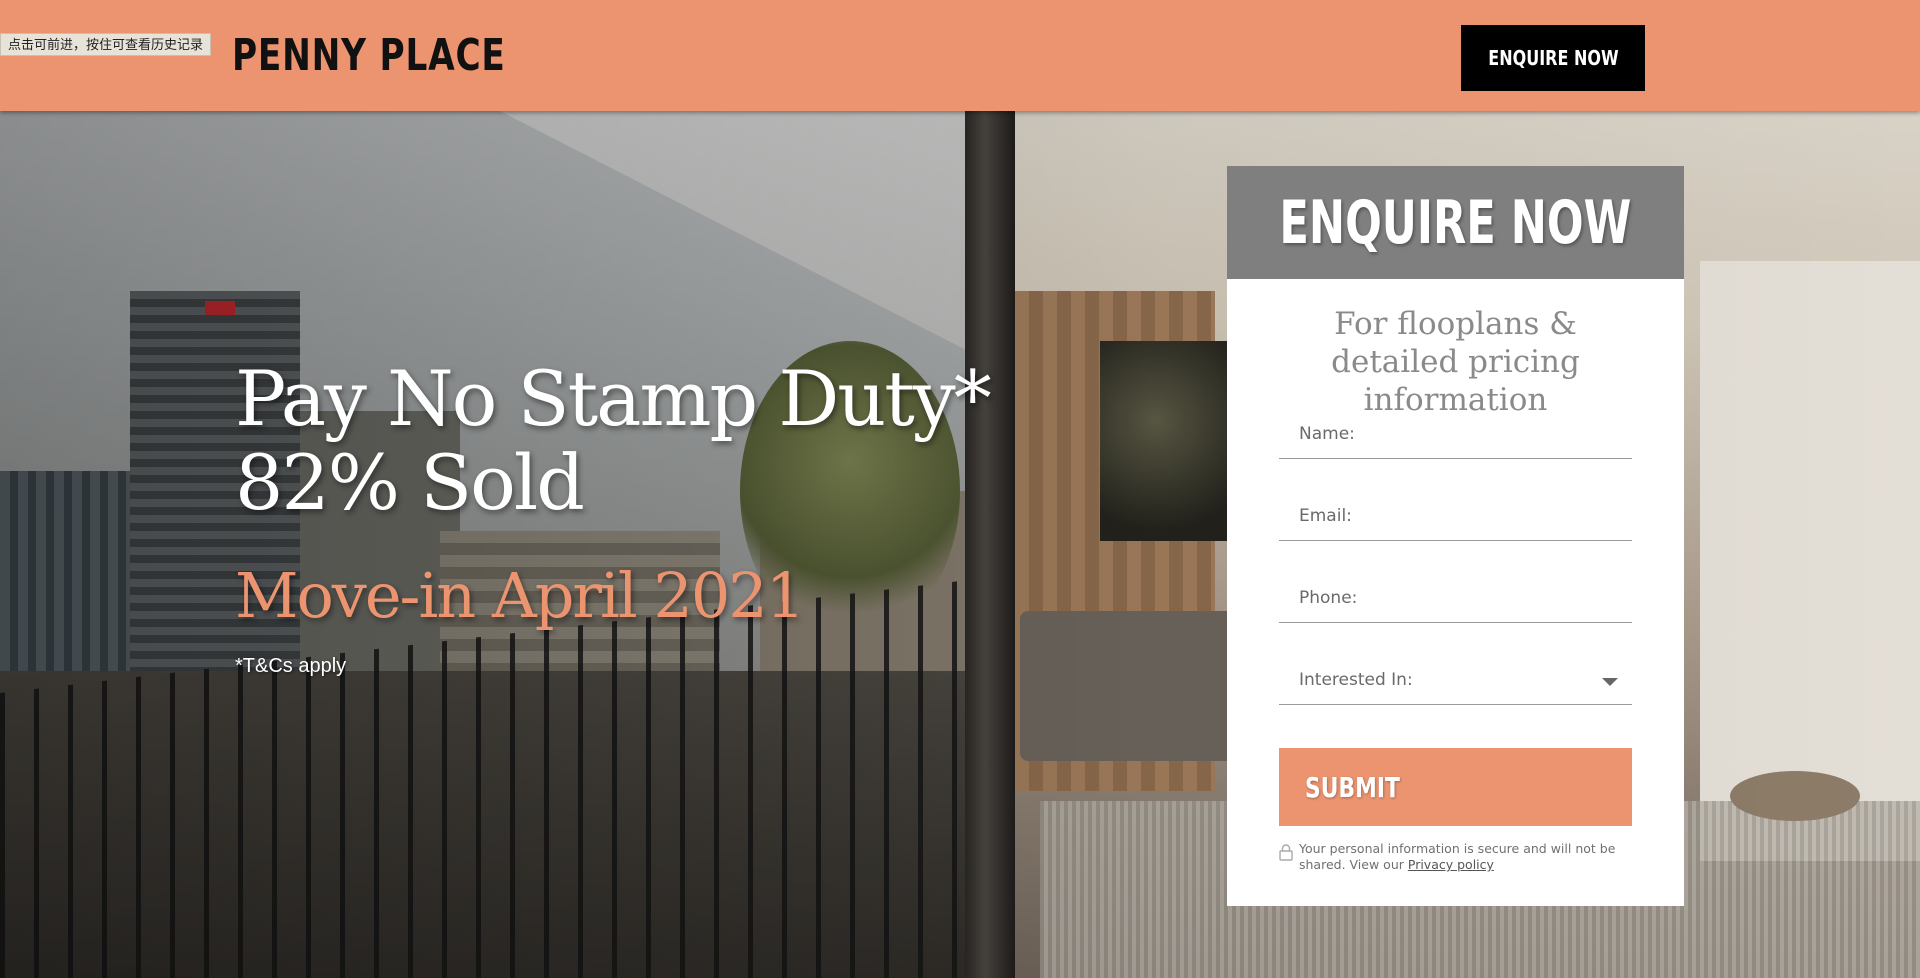 The image size is (1920, 978). I want to click on interested-in-label: Interested In:, so click(1356, 679).